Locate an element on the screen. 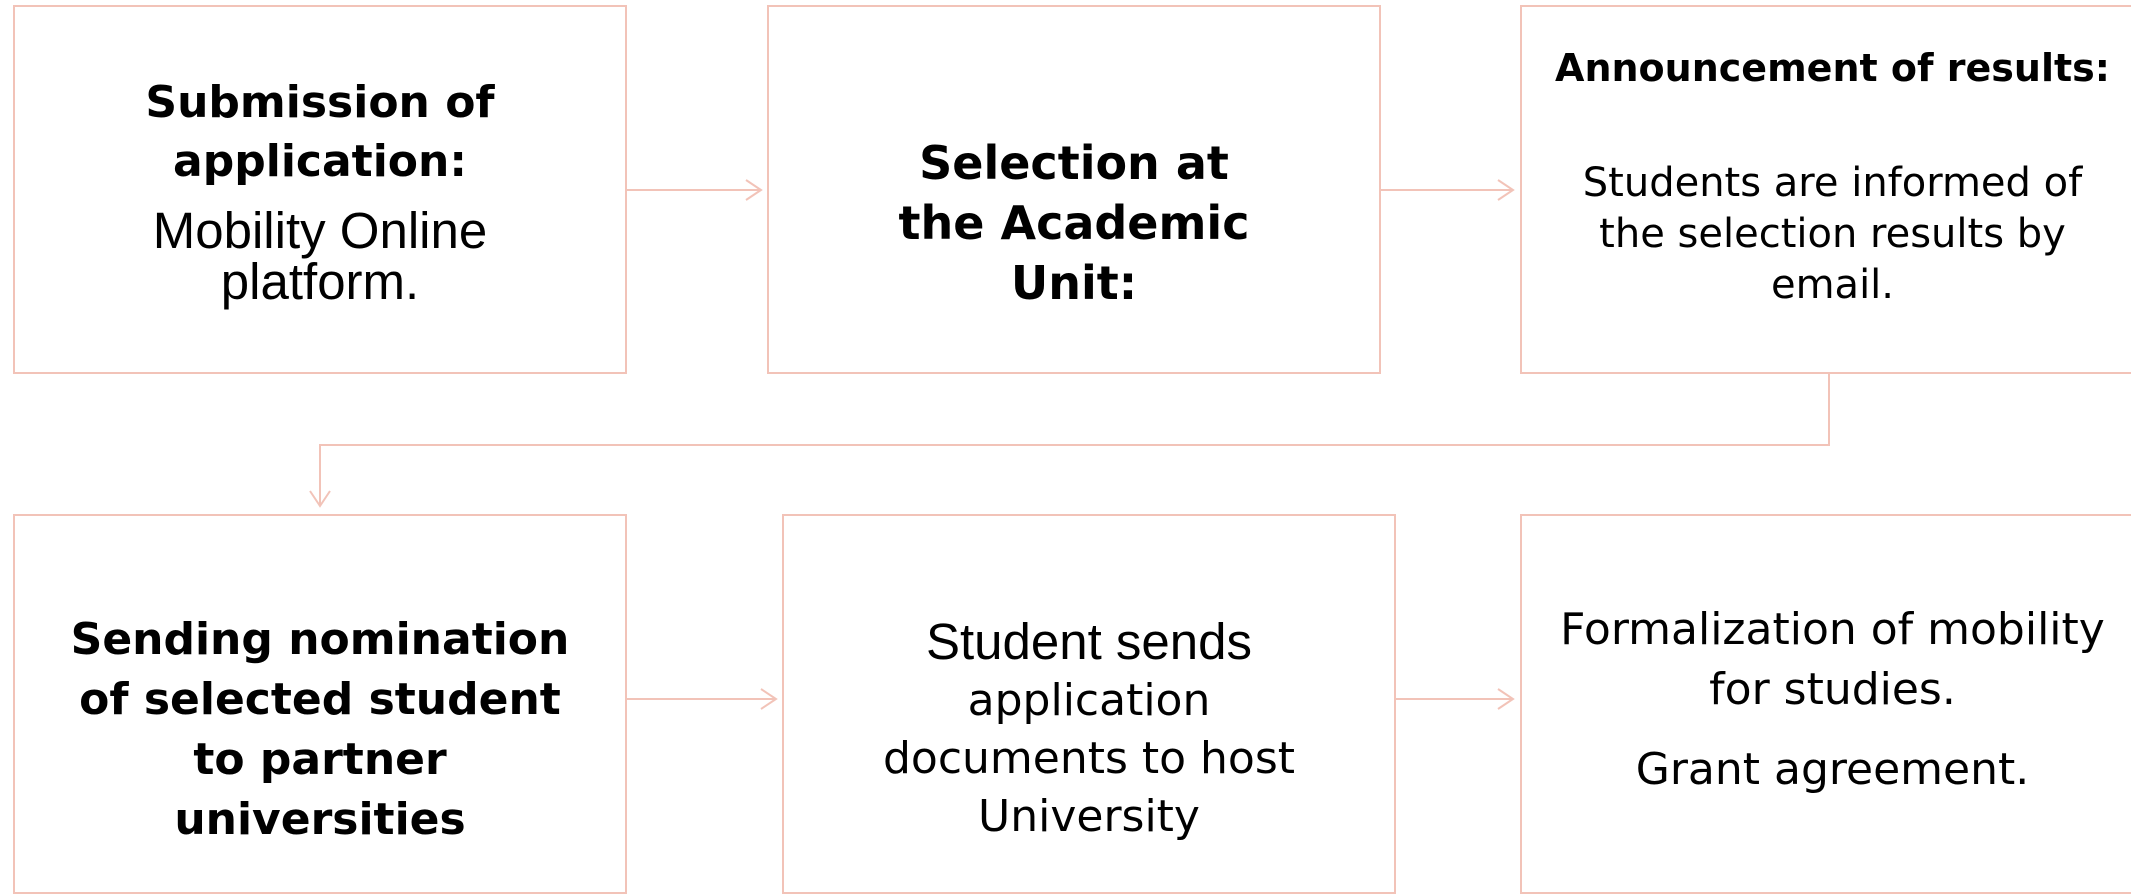 This screenshot has width=2131, height=894. step-documents-body: application documents to host University is located at coordinates (1089, 759).